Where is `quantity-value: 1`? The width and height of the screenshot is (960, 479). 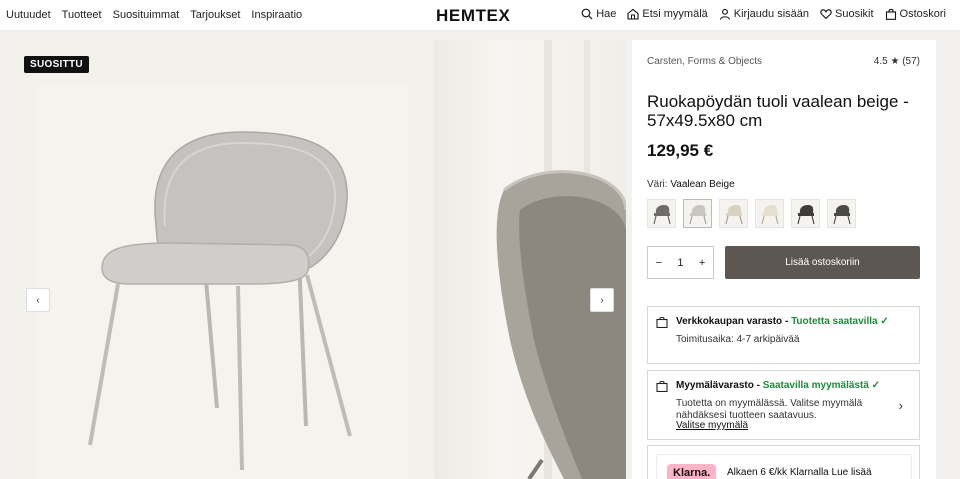 quantity-value: 1 is located at coordinates (680, 263).